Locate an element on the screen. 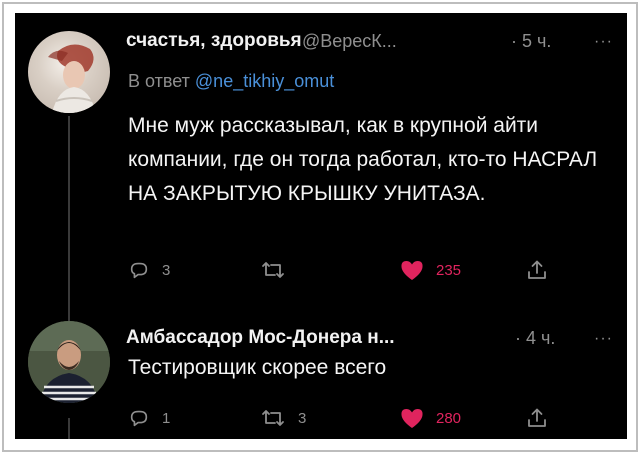 The image size is (640, 454). reply-button: 1 is located at coordinates (149, 418).